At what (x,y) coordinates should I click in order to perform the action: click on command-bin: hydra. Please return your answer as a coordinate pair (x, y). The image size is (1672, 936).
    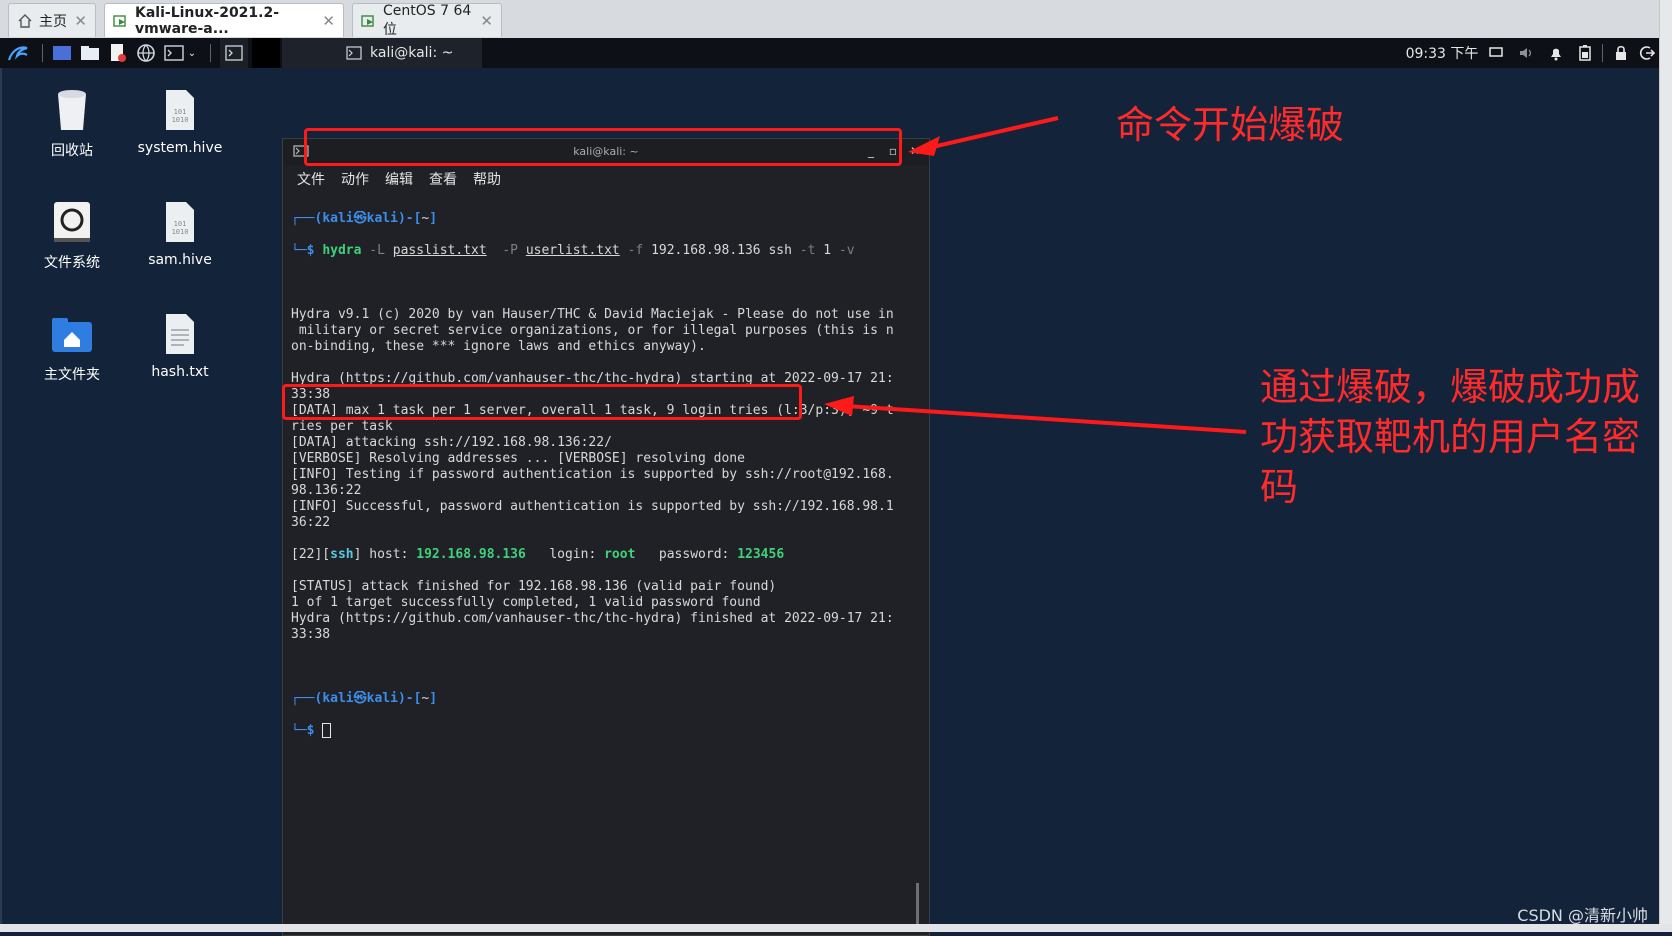
    Looking at the image, I should click on (342, 250).